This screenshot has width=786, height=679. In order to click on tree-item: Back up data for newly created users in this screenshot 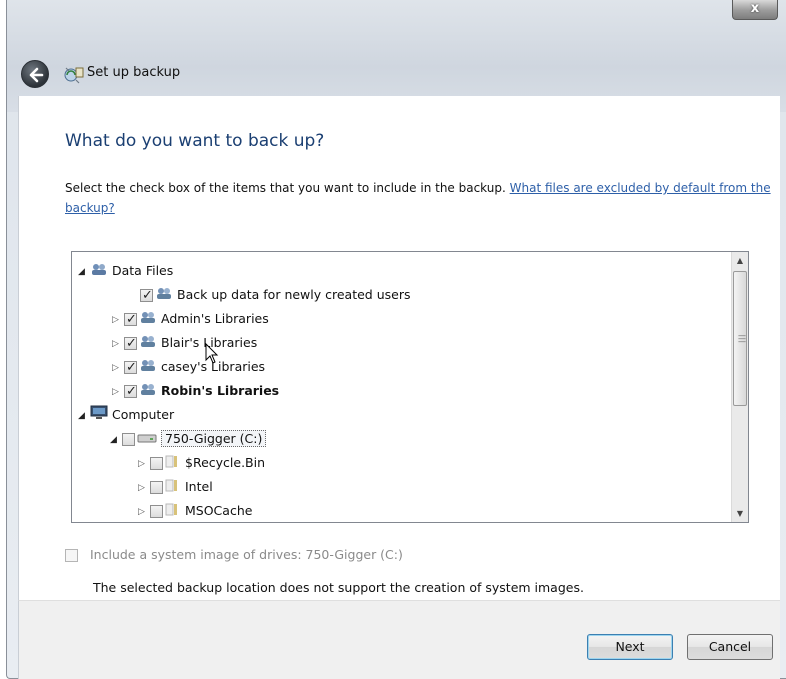, I will do `click(269, 295)`.